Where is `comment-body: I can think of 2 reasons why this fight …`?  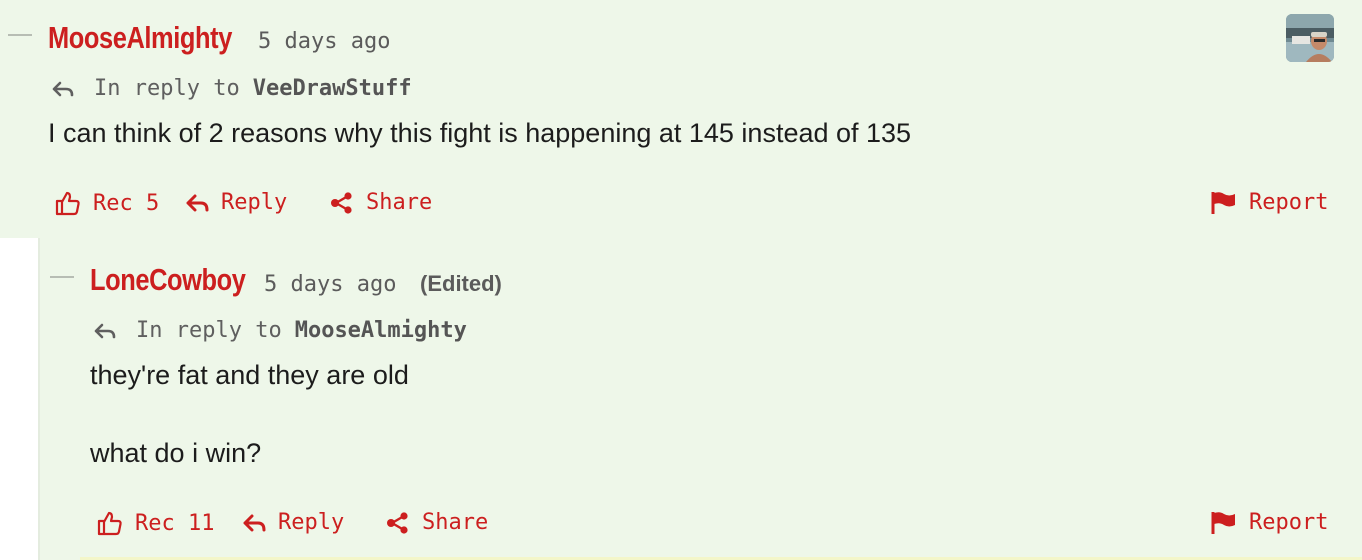
comment-body: I can think of 2 reasons why this fight … is located at coordinates (480, 133).